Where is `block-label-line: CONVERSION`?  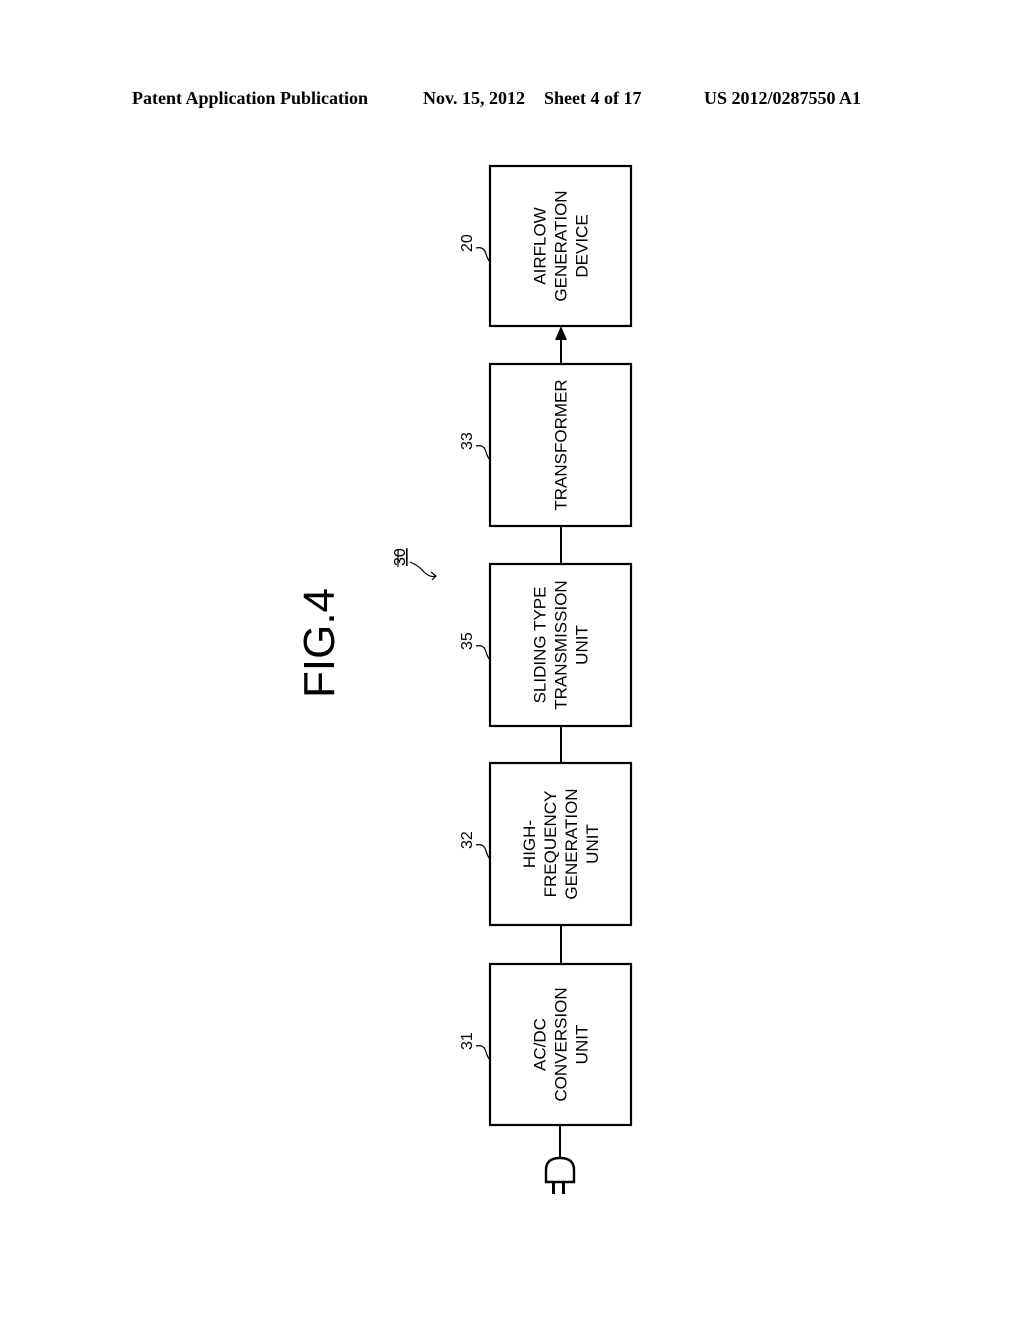 block-label-line: CONVERSION is located at coordinates (561, 1044).